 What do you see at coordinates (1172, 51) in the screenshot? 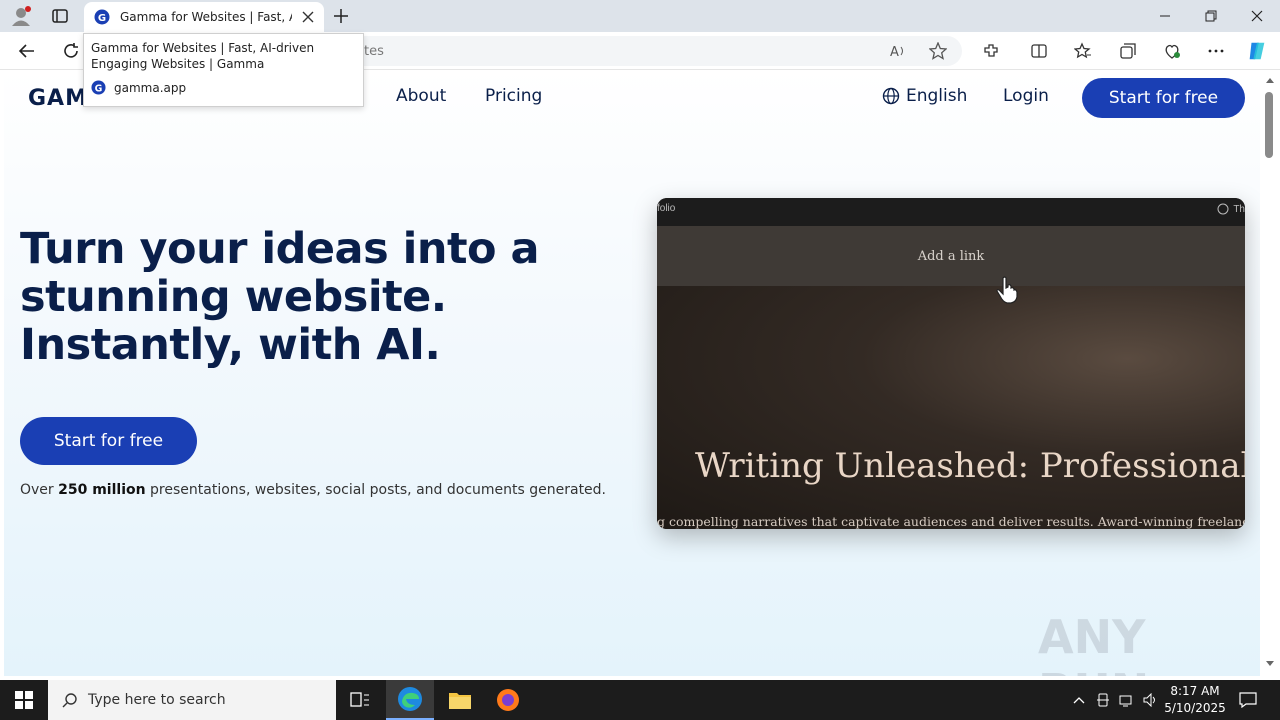
I see `browser-essentials-icon` at bounding box center [1172, 51].